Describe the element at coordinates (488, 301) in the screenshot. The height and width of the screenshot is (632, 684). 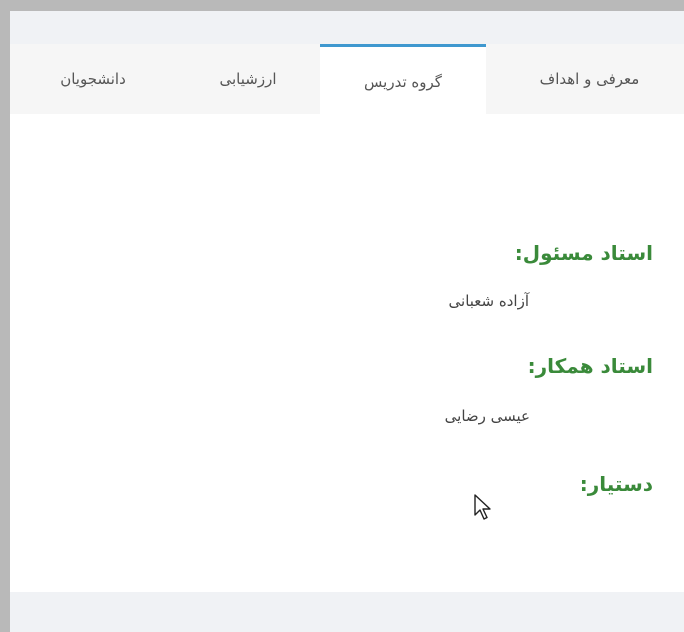
I see `responsible-instructor-name: آزاده شعبانی` at that location.